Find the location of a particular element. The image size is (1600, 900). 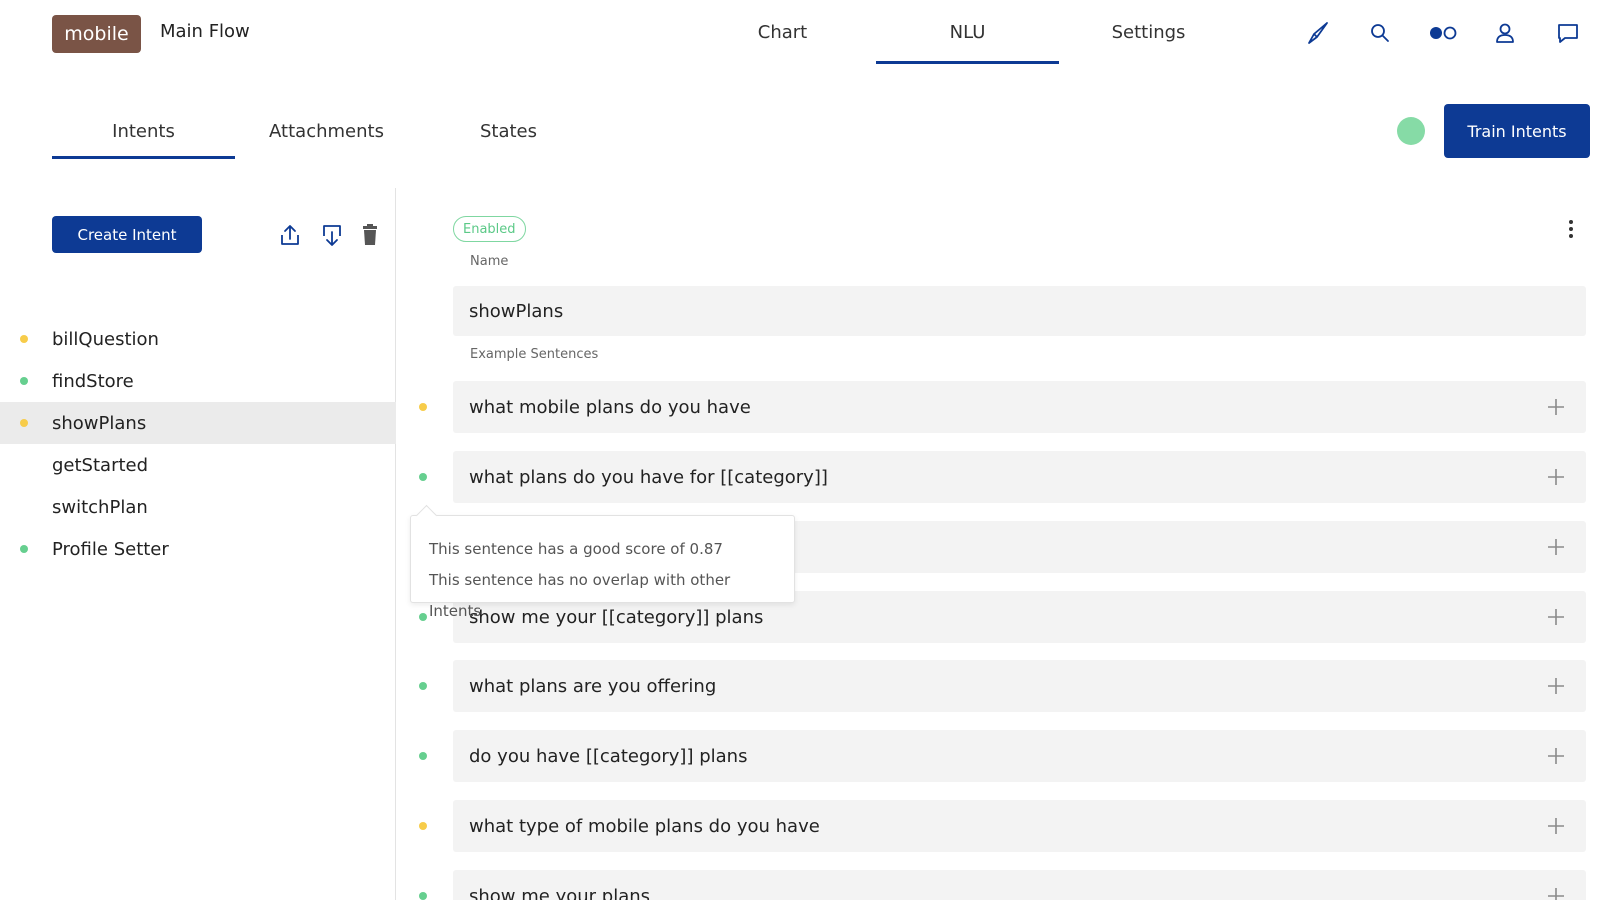

project-badge: mobile is located at coordinates (96, 34).